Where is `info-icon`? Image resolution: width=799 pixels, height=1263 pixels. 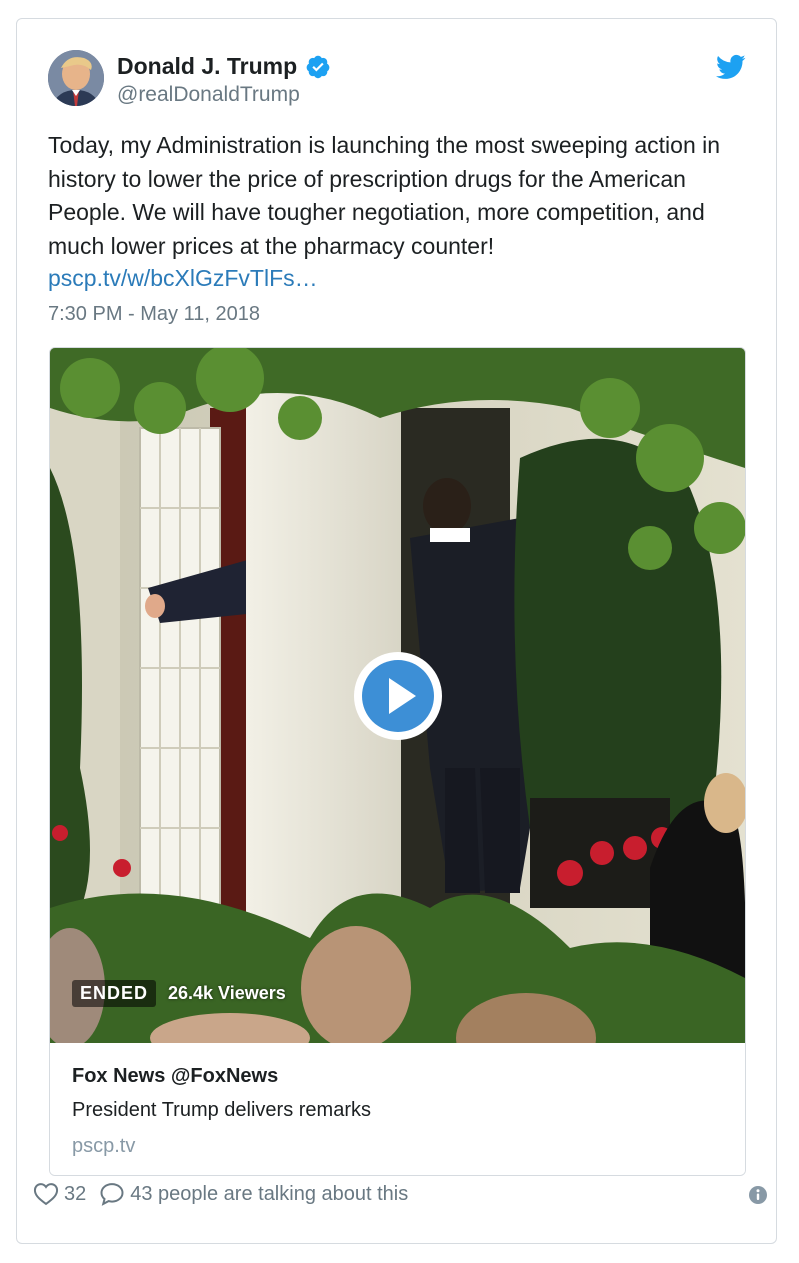 info-icon is located at coordinates (758, 1195).